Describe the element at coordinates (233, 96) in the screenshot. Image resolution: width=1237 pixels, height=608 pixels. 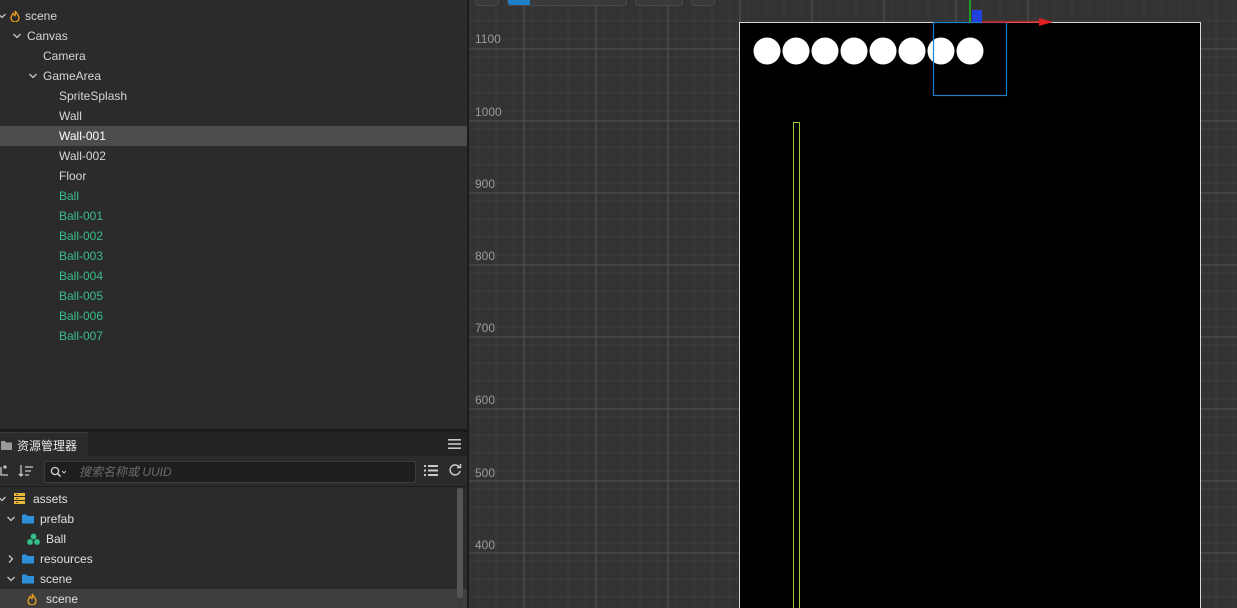
I see `hierarchy-node: SpriteSplash` at that location.